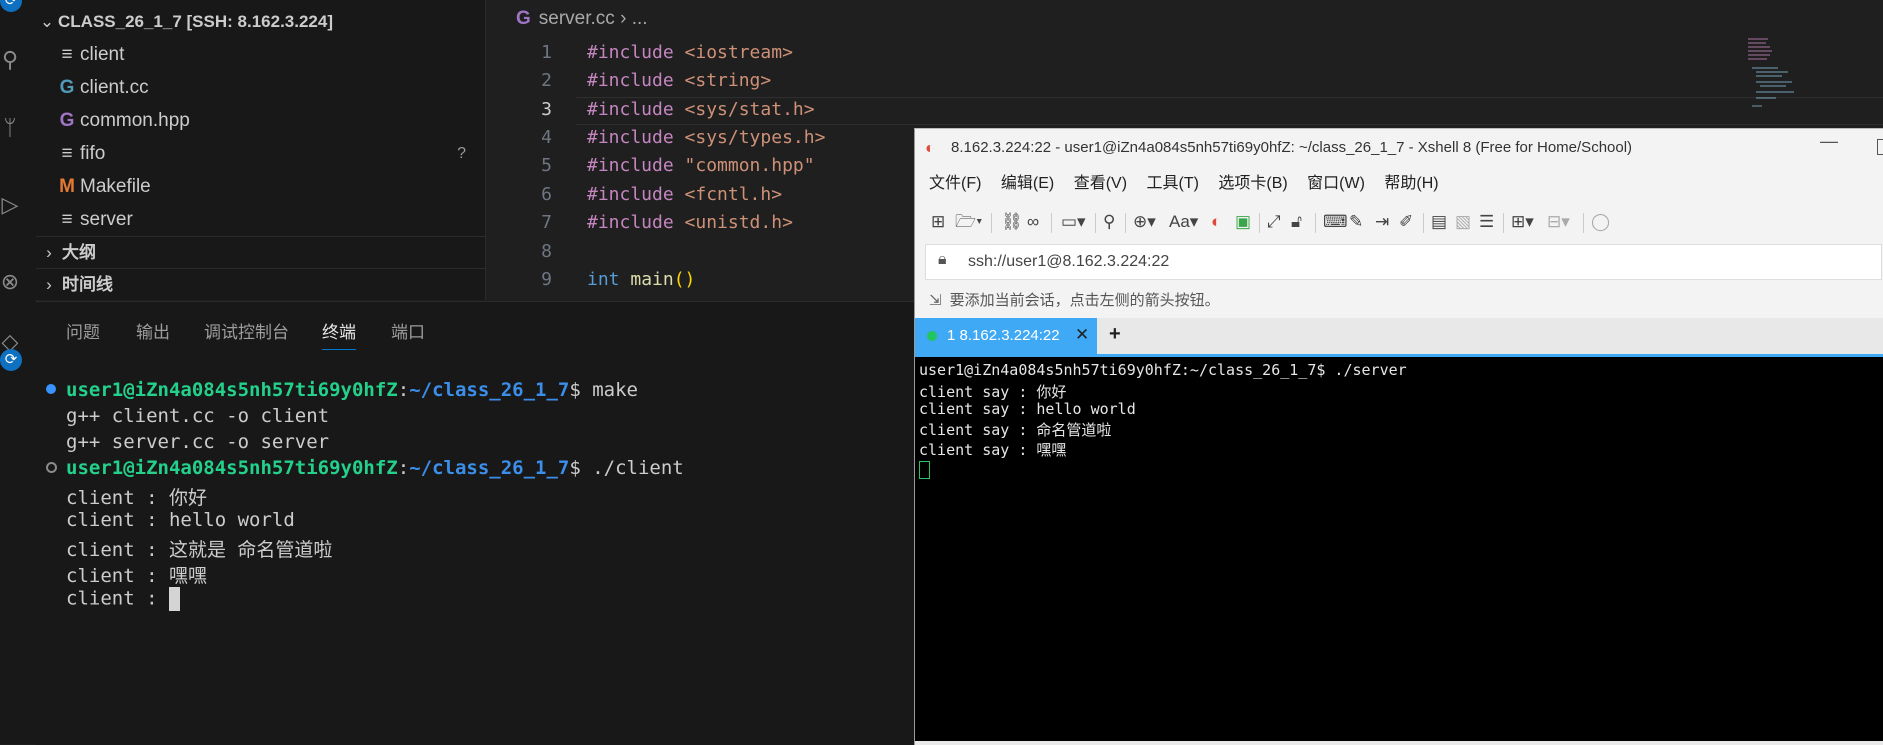 The image size is (1883, 745). I want to click on code-line: #include <sys/stat.h>, so click(701, 109).